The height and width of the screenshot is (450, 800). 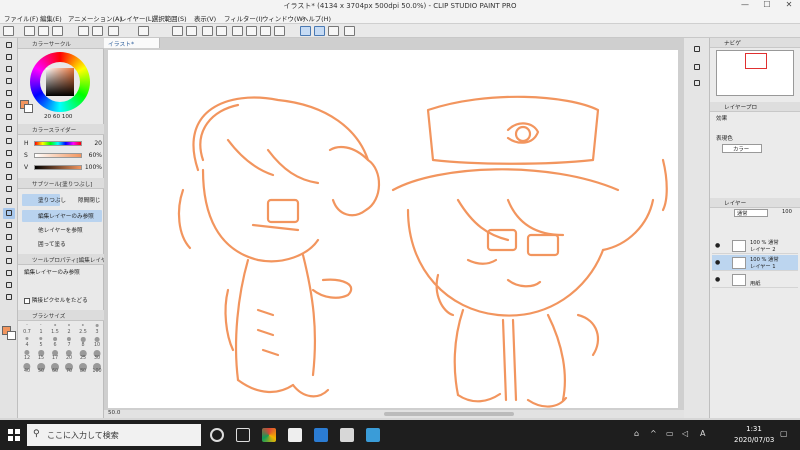 I want to click on cortana-icon, so click(x=217, y=435).